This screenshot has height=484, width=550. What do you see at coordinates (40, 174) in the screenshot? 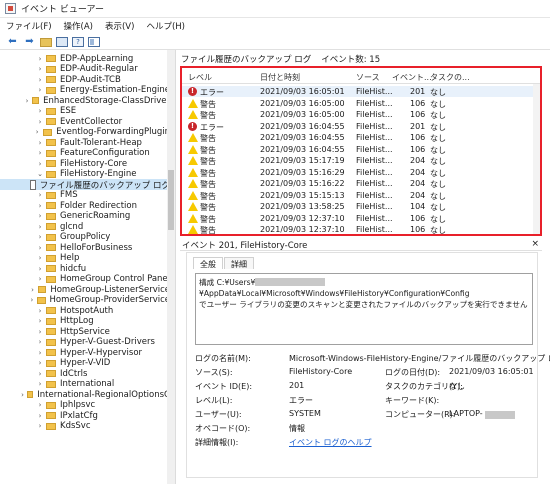
I see `chevron-down-icon: ⌄` at bounding box center [40, 174].